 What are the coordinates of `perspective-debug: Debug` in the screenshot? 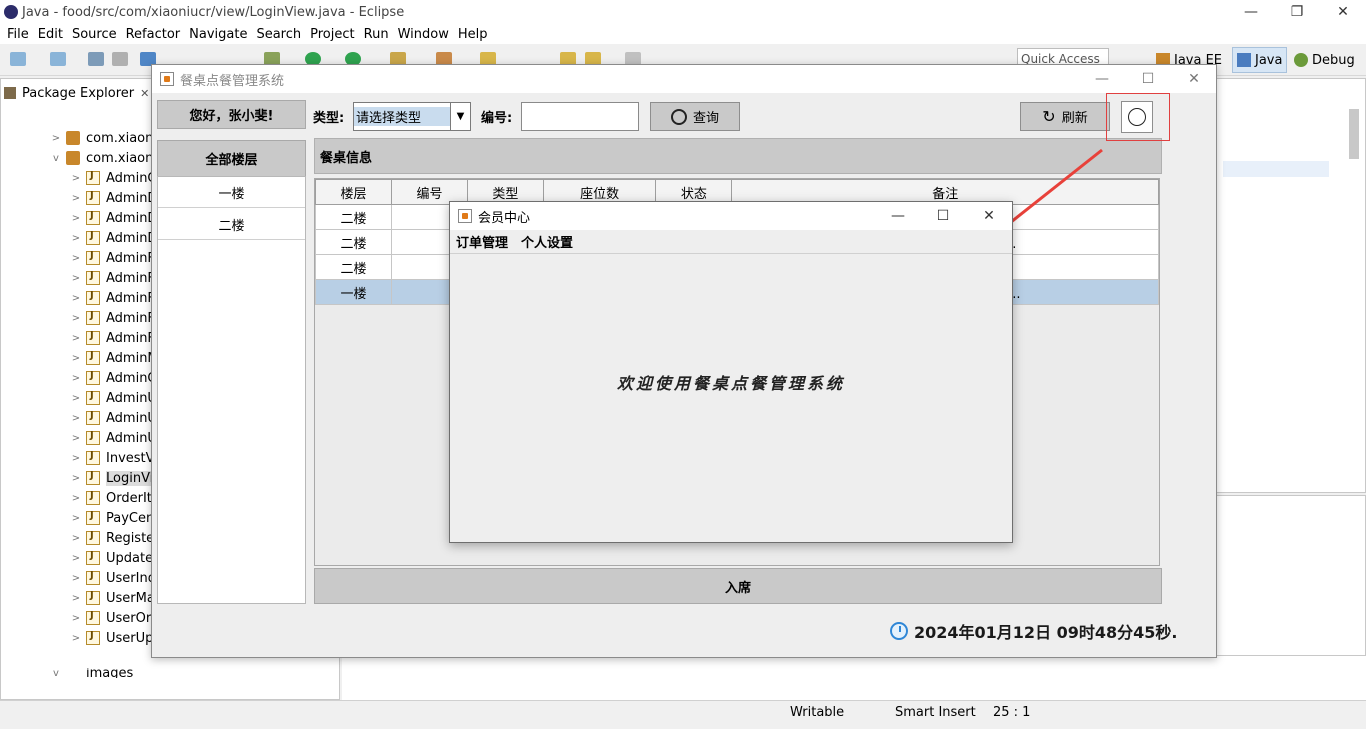 It's located at (1324, 60).